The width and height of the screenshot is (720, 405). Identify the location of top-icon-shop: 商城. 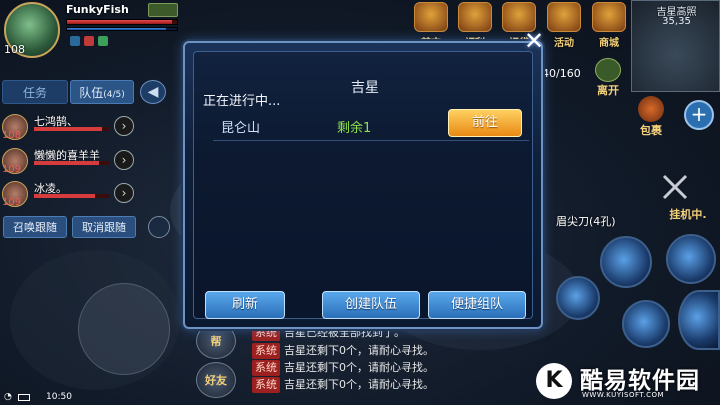
(609, 25).